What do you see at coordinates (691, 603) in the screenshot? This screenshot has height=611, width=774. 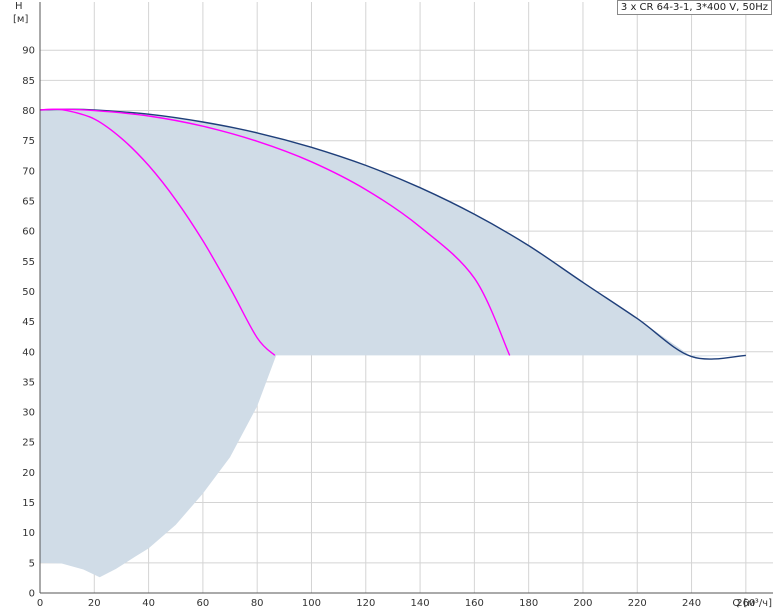 I see `x-tick-label: 240` at bounding box center [691, 603].